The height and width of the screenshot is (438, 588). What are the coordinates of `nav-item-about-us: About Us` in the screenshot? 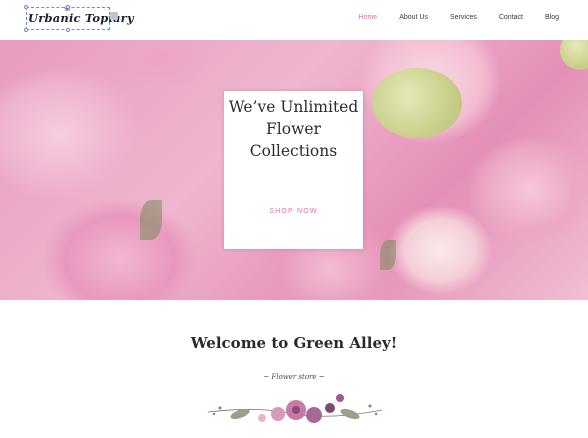 It's located at (413, 17).